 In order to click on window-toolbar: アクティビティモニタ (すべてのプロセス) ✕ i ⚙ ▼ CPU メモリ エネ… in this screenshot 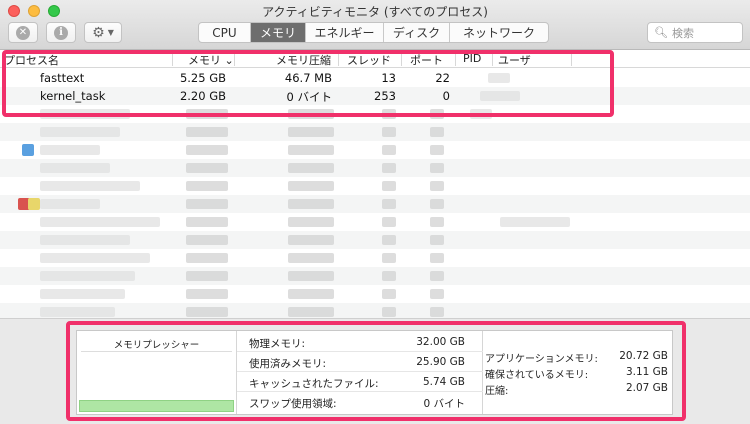, I will do `click(375, 25)`.